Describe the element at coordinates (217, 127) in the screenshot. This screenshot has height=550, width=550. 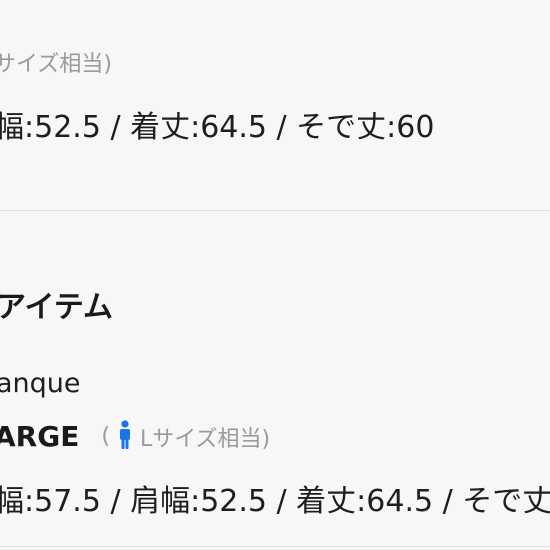
I see `size-measurements: 幅:52.5 / 着丈:64.5 / そで丈:60` at that location.